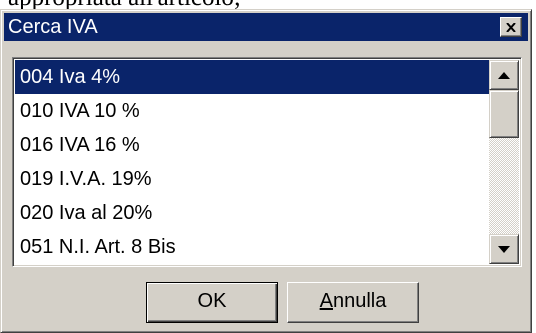 The width and height of the screenshot is (536, 333). What do you see at coordinates (254, 111) in the screenshot?
I see `list-item: 010 IVA 10 %` at bounding box center [254, 111].